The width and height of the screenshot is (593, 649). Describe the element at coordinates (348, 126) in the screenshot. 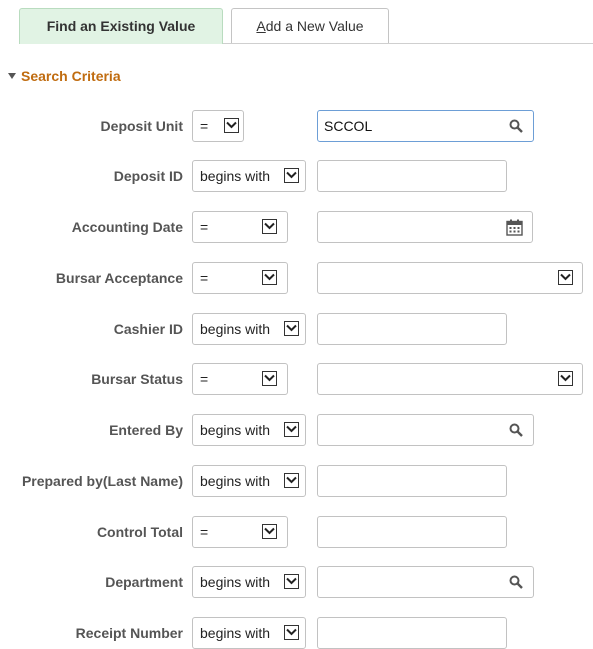

I see `deposit-unit-value: SCCOL` at that location.